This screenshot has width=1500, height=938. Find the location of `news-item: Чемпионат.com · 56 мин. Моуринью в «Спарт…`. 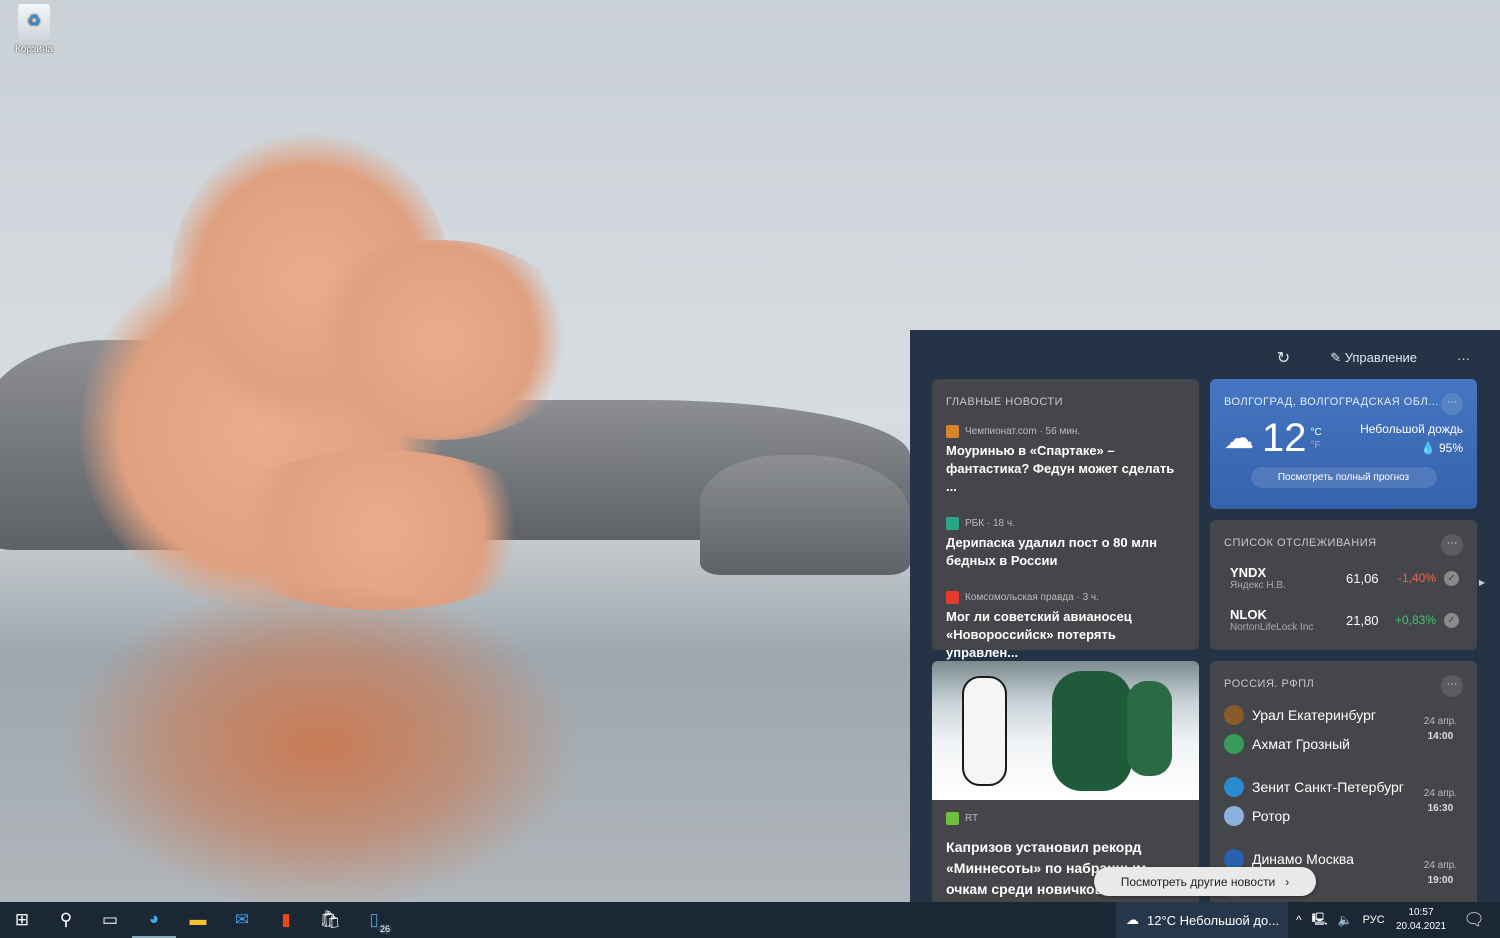

news-item: Чемпионат.com · 56 мин. Моуринью в «Спарт… is located at coordinates (1065, 460).